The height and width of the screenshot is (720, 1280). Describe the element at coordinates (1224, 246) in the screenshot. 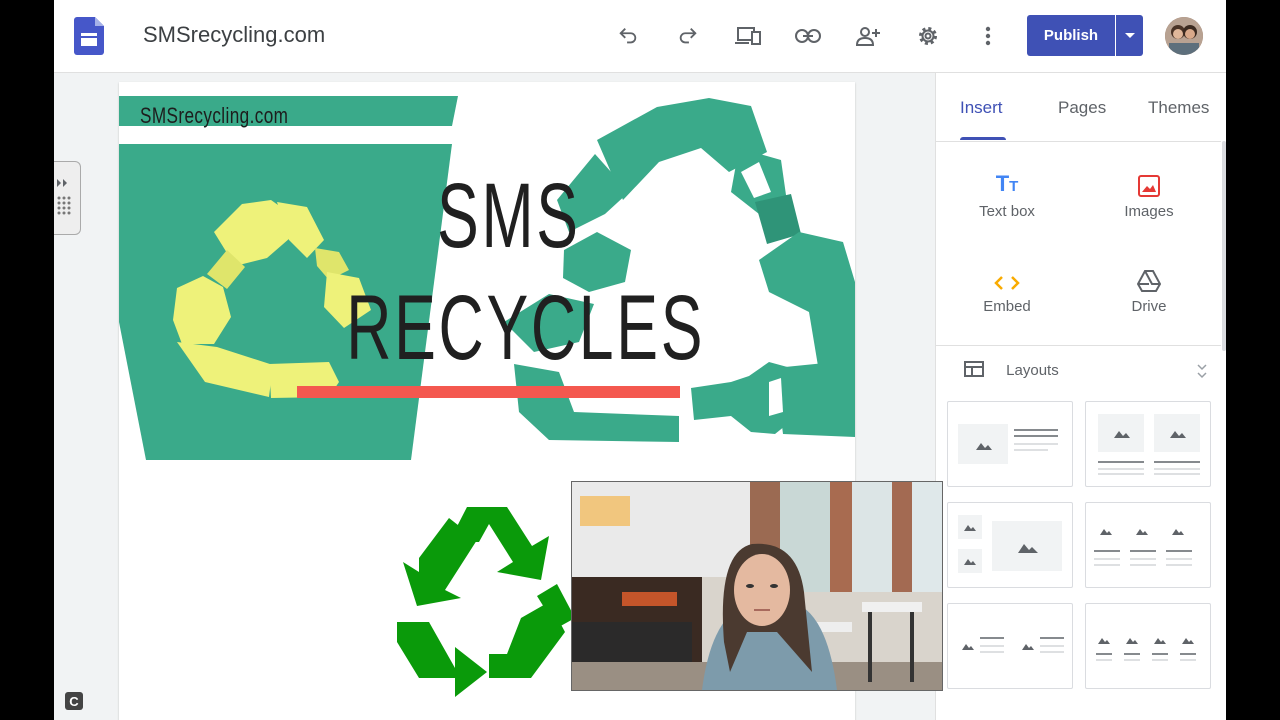

I see `panel-scrollbar` at that location.